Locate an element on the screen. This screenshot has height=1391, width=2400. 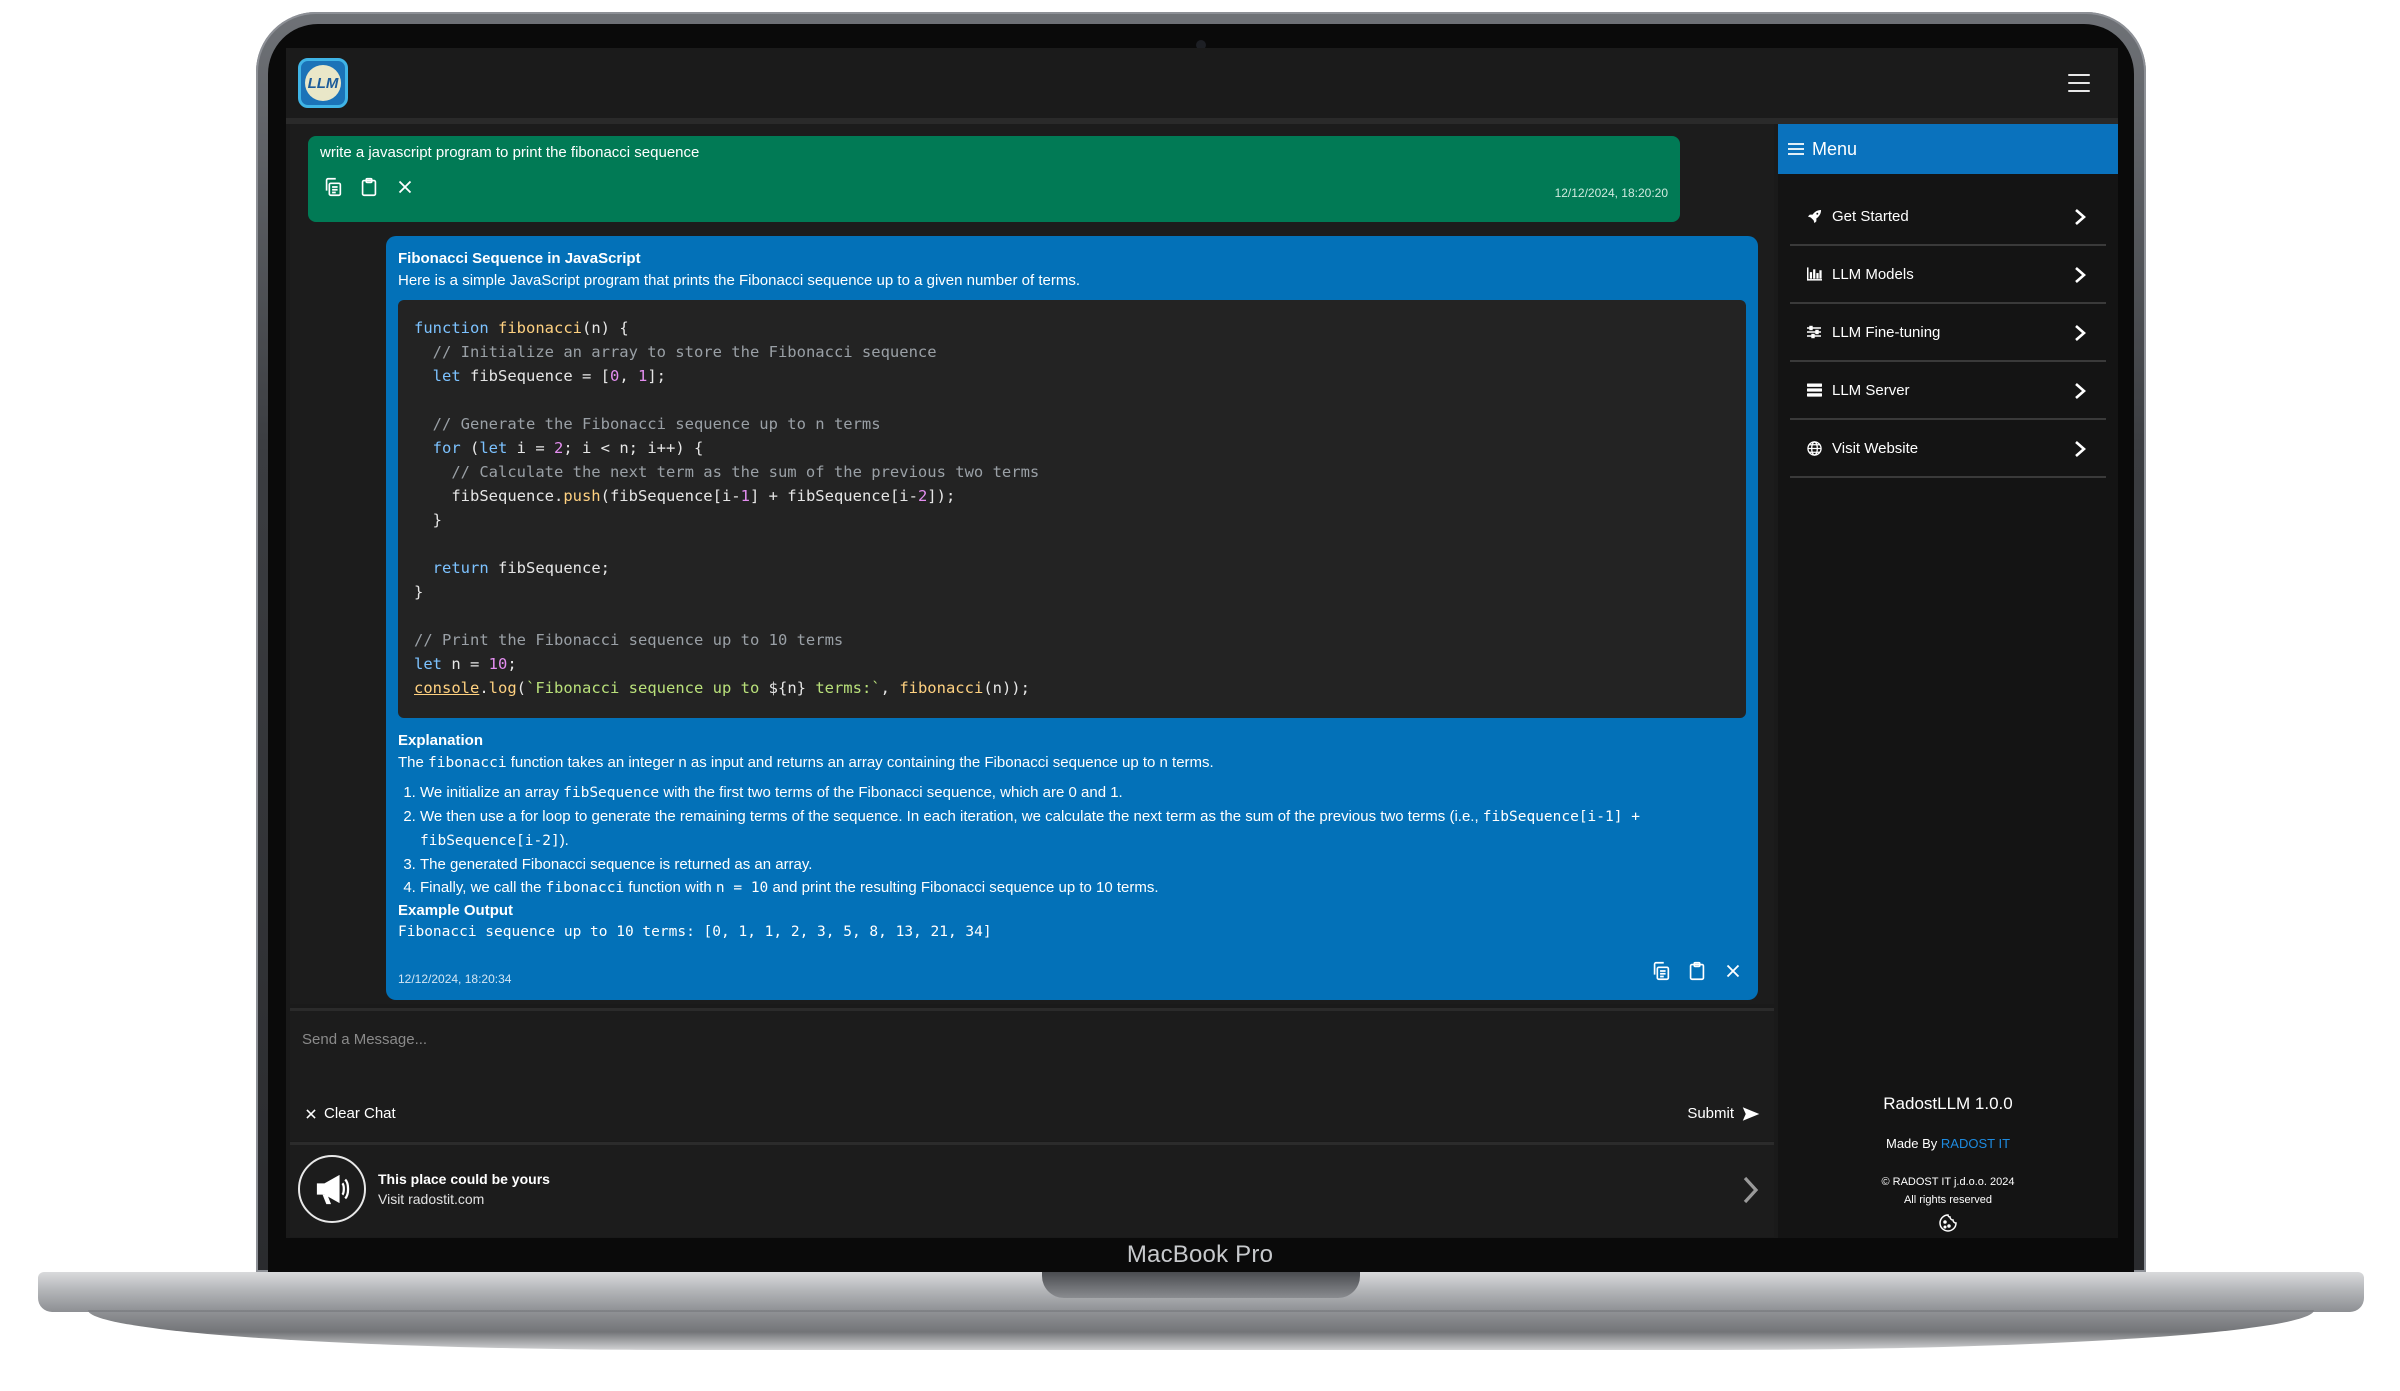
made-by: Made By RADOST IT is located at coordinates (1948, 1143).